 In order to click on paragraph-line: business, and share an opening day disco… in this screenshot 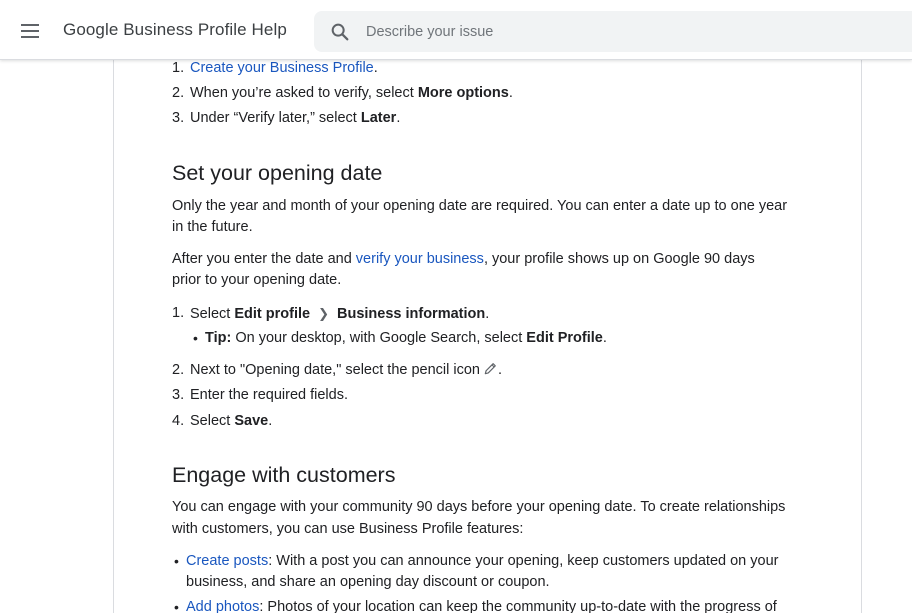, I will do `click(368, 582)`.